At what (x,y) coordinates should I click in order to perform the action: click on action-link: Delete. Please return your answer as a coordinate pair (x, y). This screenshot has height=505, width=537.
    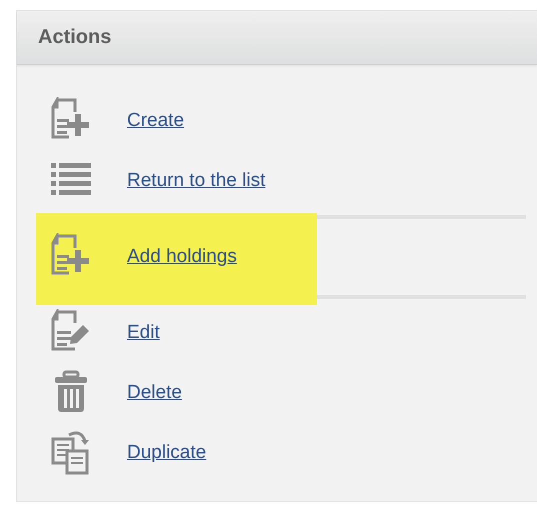
    Looking at the image, I should click on (154, 393).